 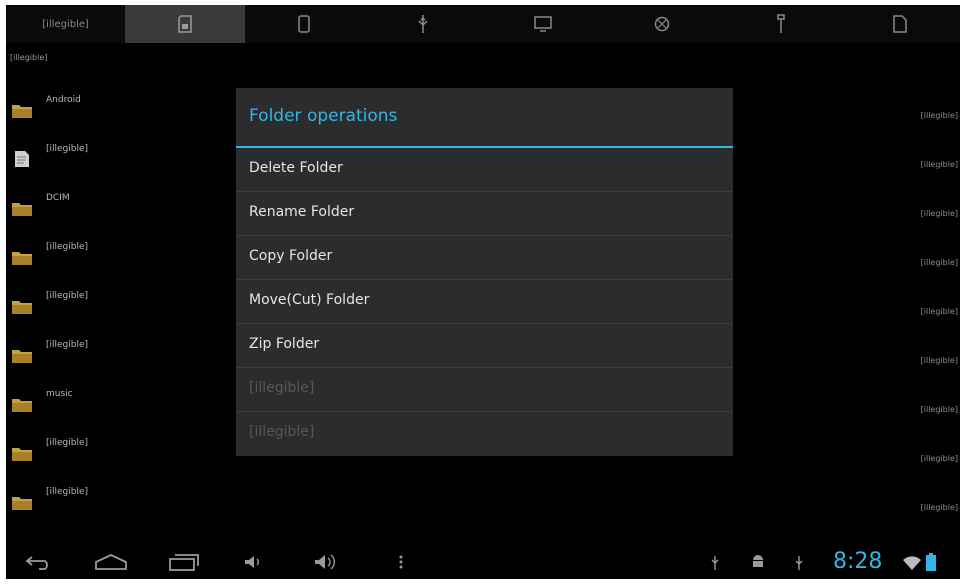 I want to click on tab-usb, so click(x=423, y=24).